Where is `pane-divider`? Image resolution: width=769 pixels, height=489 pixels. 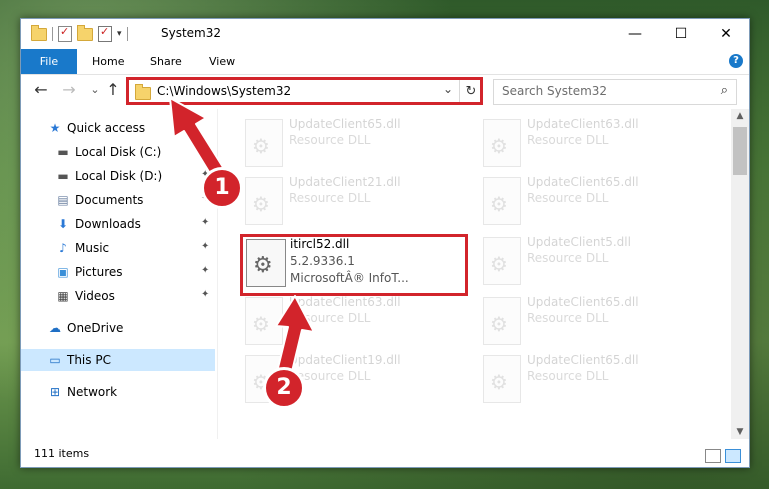
pane-divider is located at coordinates (217, 274).